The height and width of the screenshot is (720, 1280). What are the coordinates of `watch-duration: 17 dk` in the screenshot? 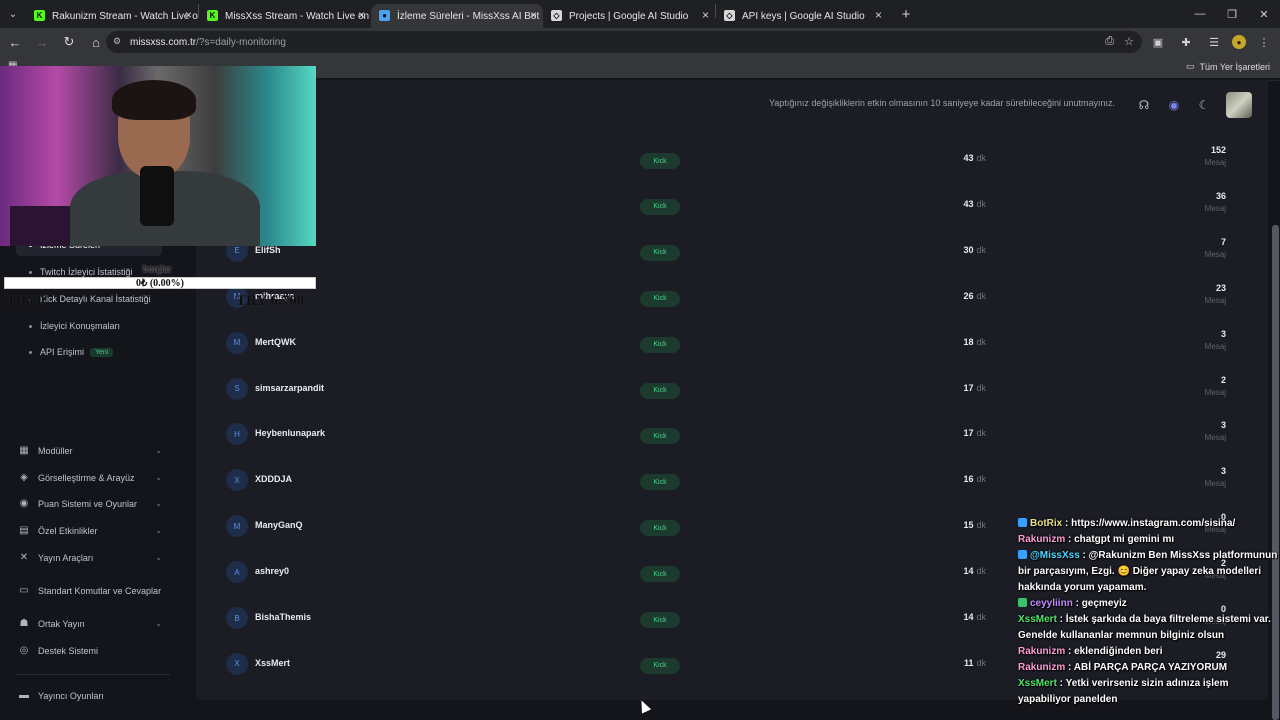 It's located at (946, 388).